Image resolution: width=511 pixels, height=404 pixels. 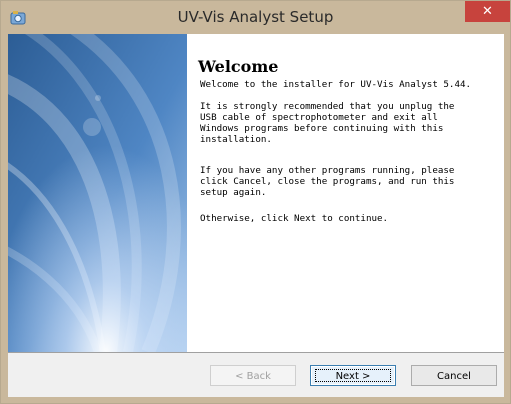 What do you see at coordinates (238, 66) in the screenshot?
I see `page-title: Welcome` at bounding box center [238, 66].